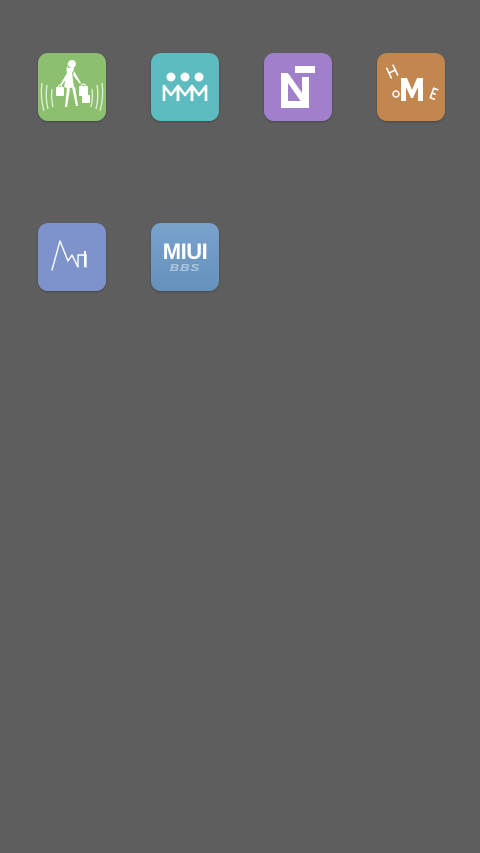 This screenshot has width=480, height=853. I want to click on mmm-people-icon, so click(185, 87).